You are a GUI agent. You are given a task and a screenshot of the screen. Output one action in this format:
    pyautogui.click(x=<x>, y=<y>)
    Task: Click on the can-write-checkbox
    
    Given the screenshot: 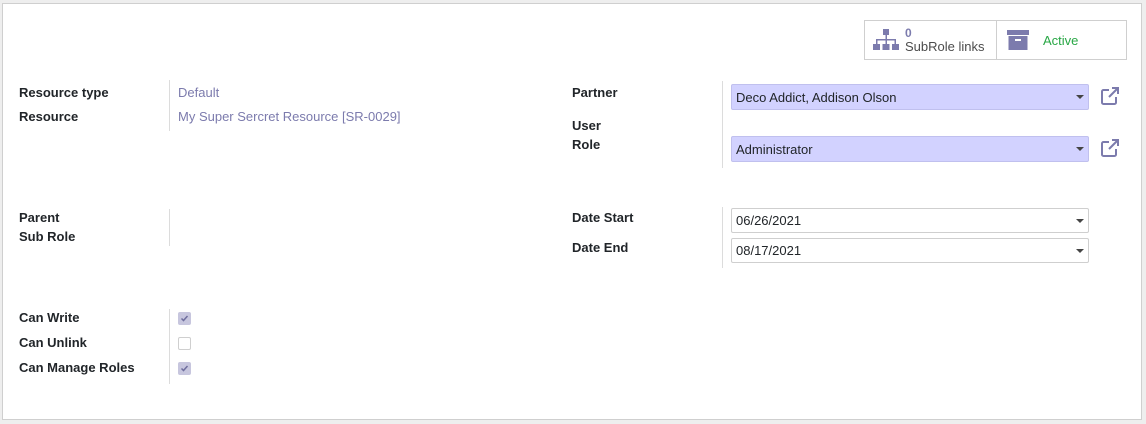 What is the action you would take?
    pyautogui.click(x=184, y=318)
    